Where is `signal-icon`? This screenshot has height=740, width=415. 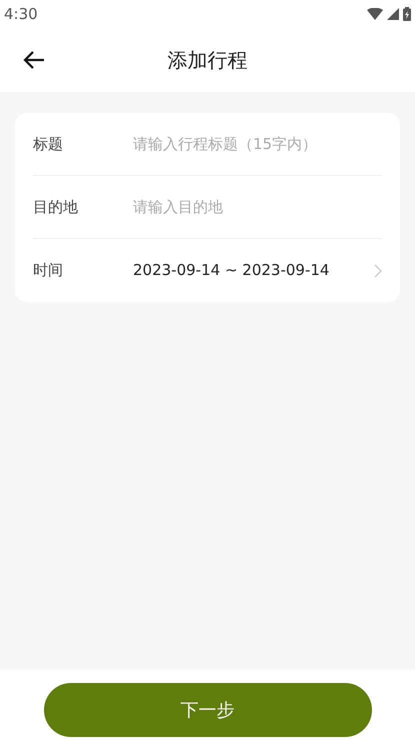 signal-icon is located at coordinates (393, 14).